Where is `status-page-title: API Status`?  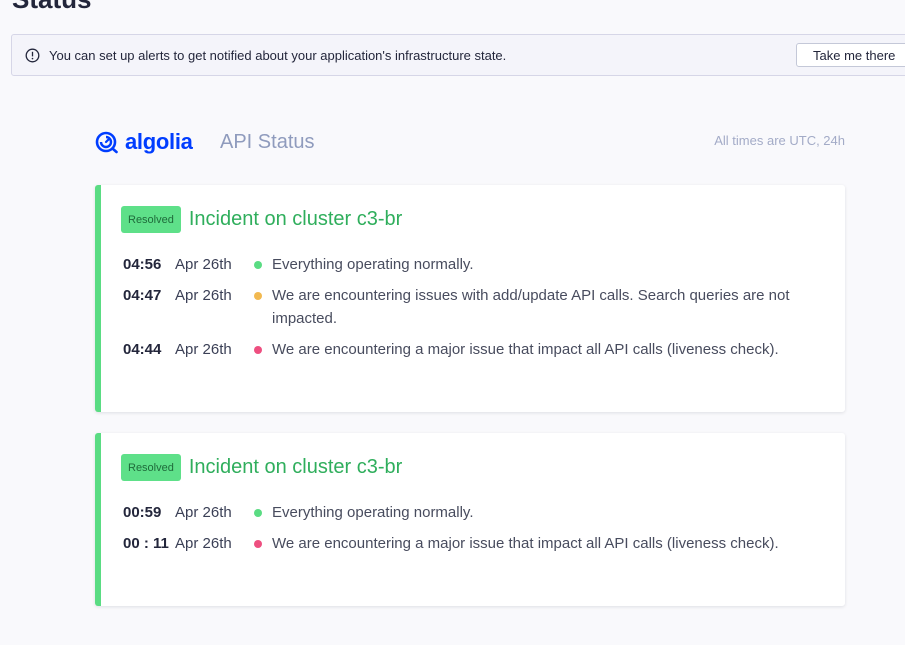
status-page-title: API Status is located at coordinates (267, 142).